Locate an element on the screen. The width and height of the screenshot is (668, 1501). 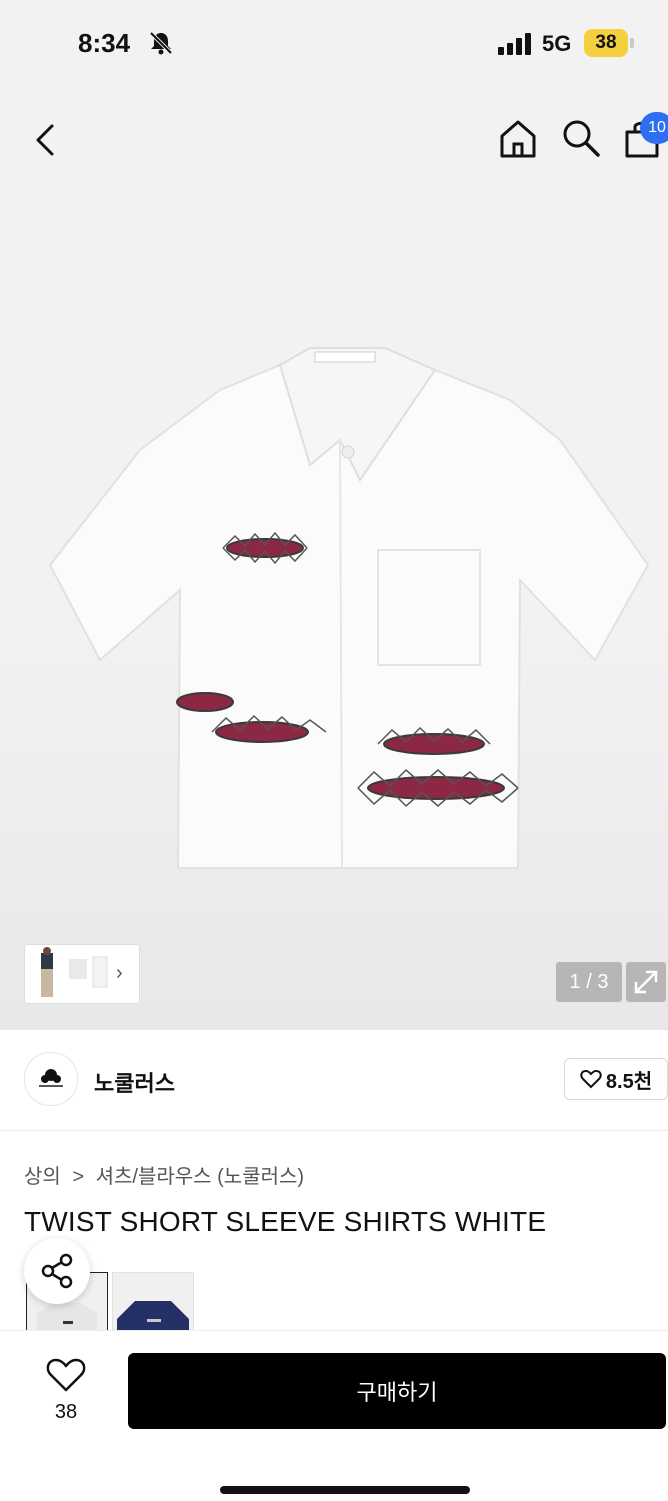
heart-icon is located at coordinates (591, 1079).